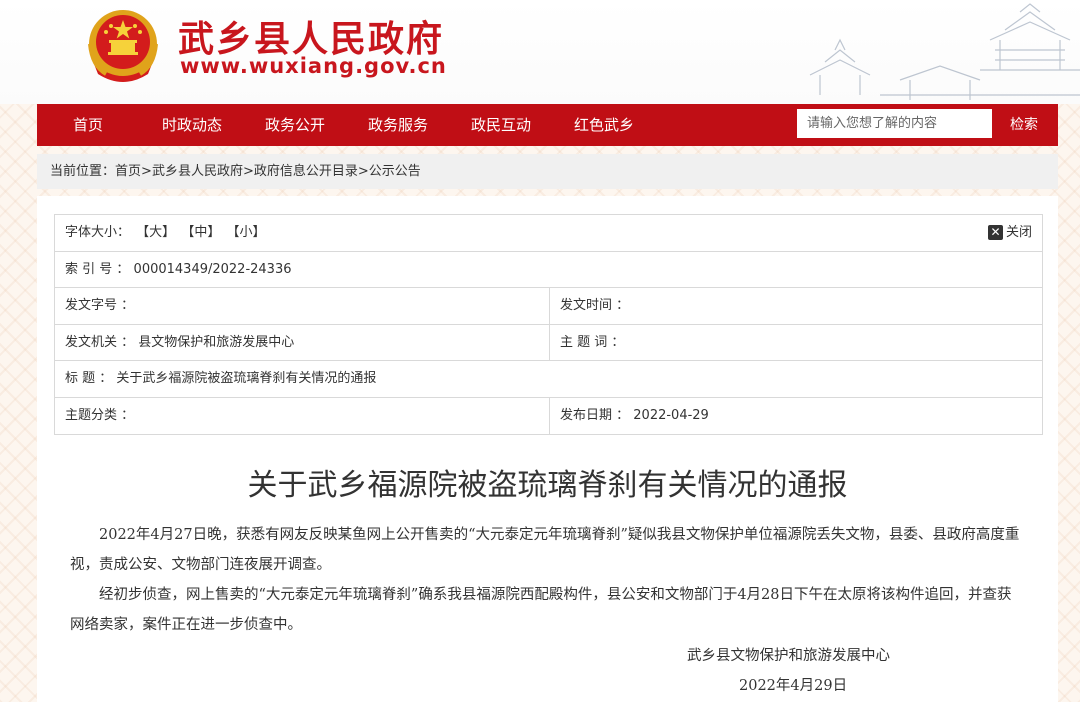 The image size is (1080, 702). What do you see at coordinates (128, 171) in the screenshot?
I see `breadcrumb-link-home: 首页` at bounding box center [128, 171].